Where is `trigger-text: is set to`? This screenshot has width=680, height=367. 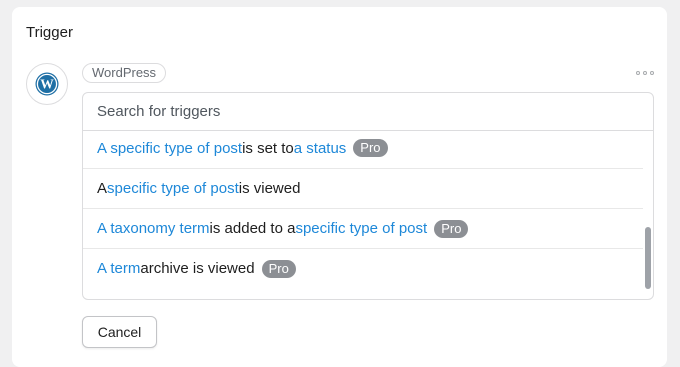 trigger-text: is set to is located at coordinates (268, 148).